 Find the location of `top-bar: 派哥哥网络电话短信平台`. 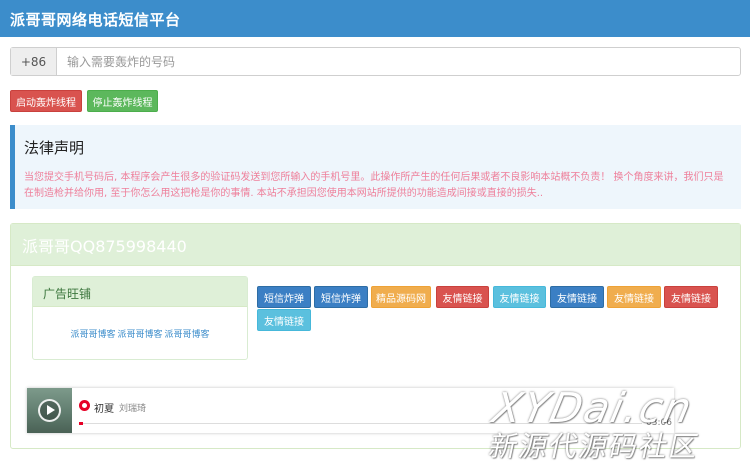

top-bar: 派哥哥网络电话短信平台 is located at coordinates (375, 18).